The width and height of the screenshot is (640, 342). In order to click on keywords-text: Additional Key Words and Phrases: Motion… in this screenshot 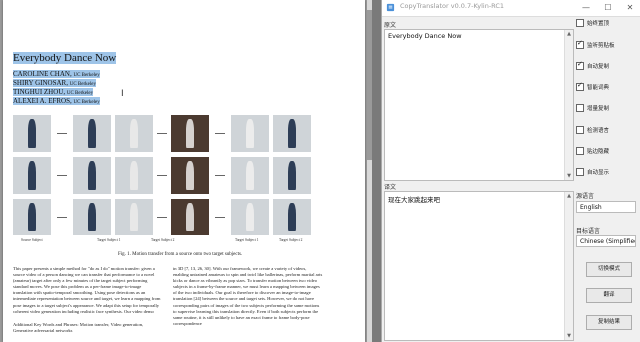, I will do `click(78, 328)`.